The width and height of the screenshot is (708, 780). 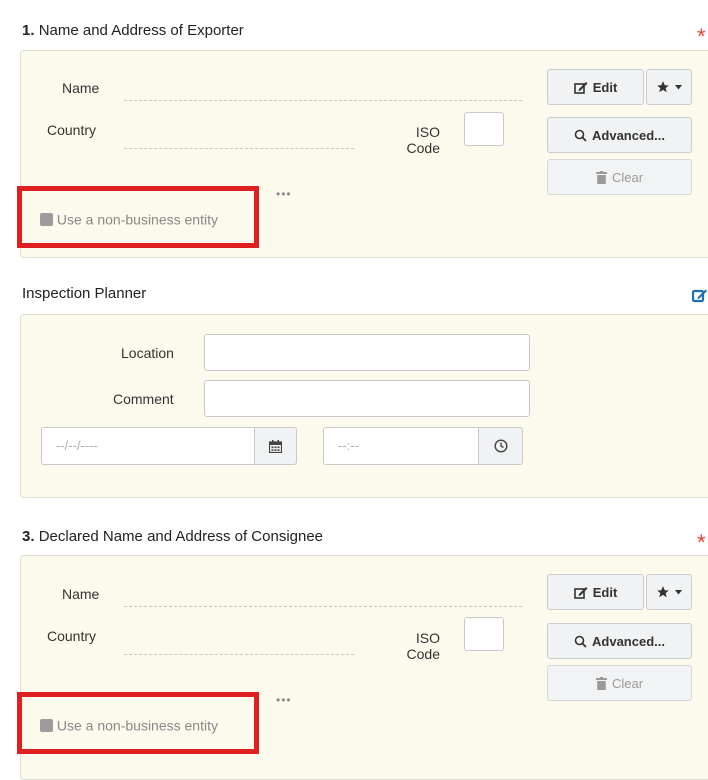 I want to click on exporter-clear-button: Clear, so click(x=619, y=177).